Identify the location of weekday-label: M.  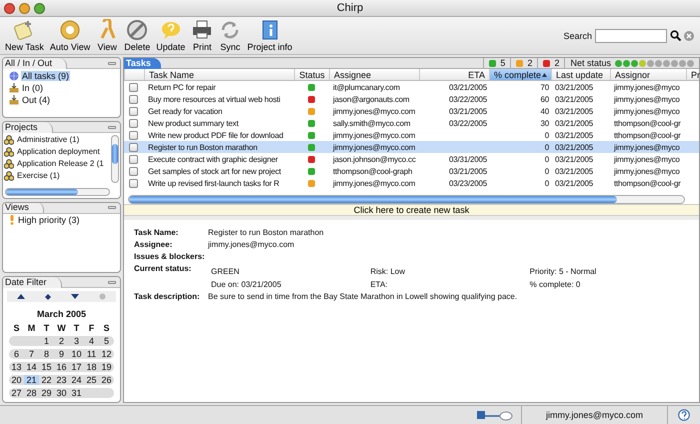
(31, 328).